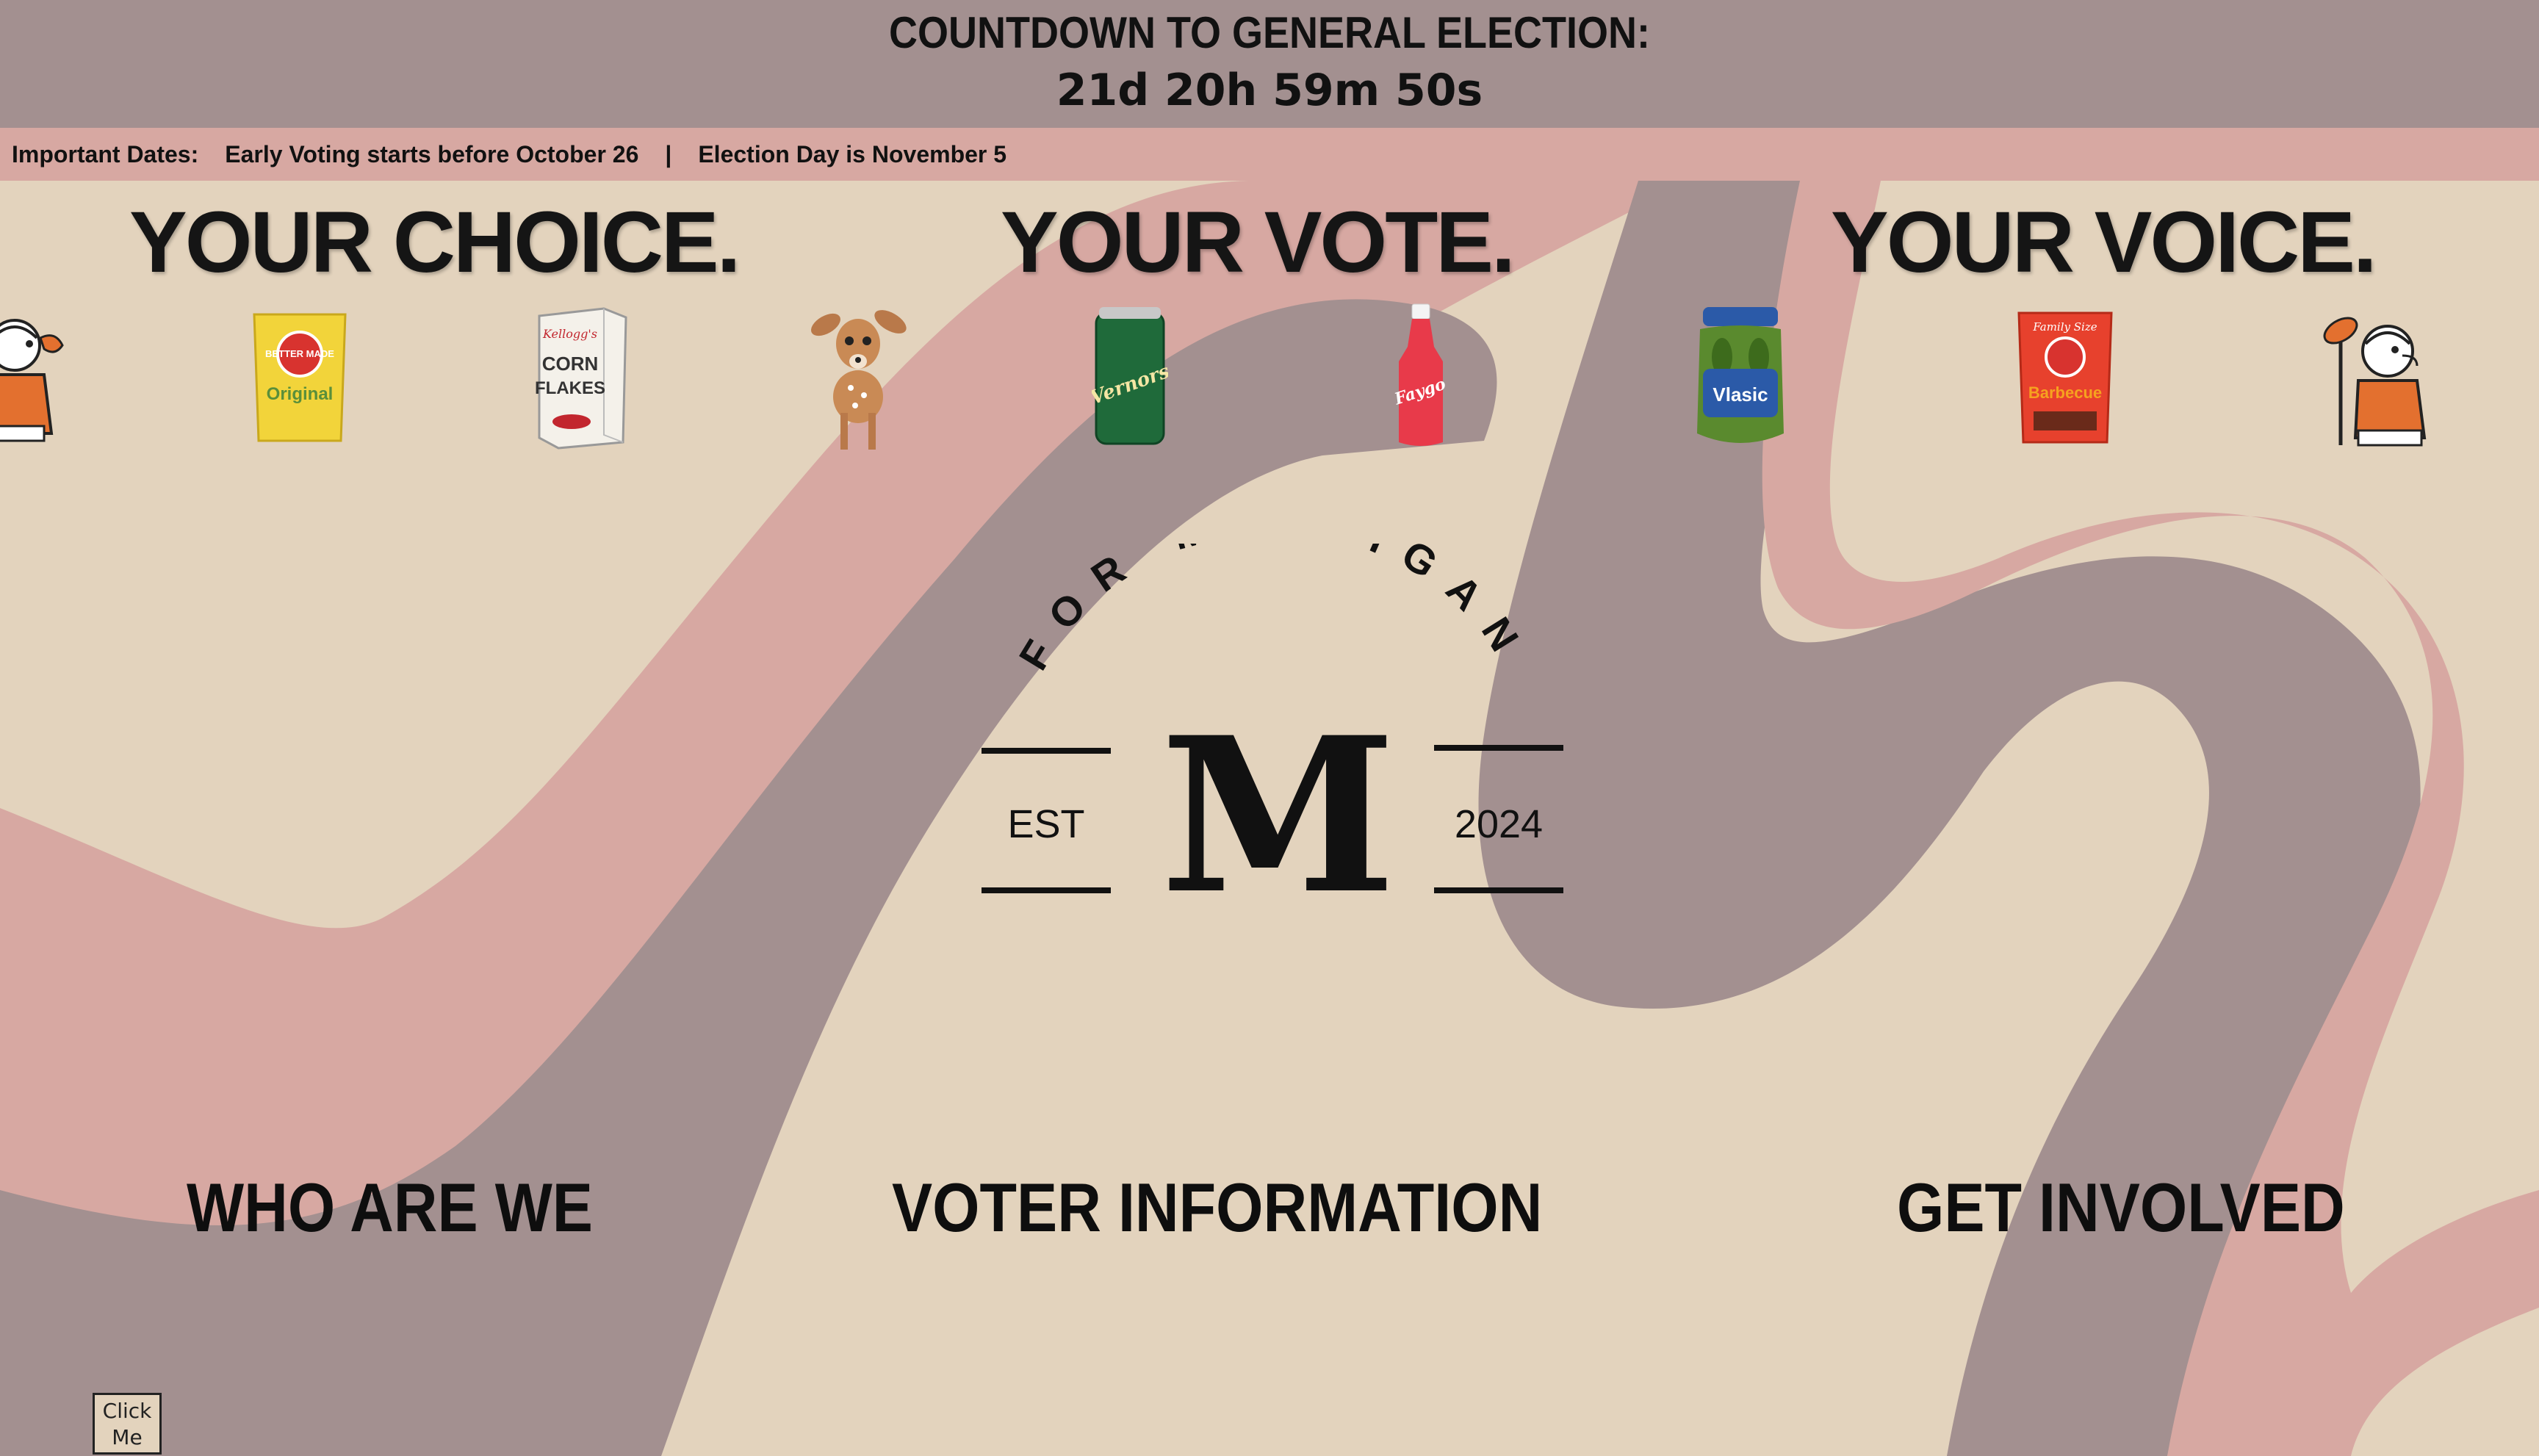 The image size is (2539, 1456). What do you see at coordinates (1419, 374) in the screenshot?
I see `faygo-bottle-icon: Faygo` at bounding box center [1419, 374].